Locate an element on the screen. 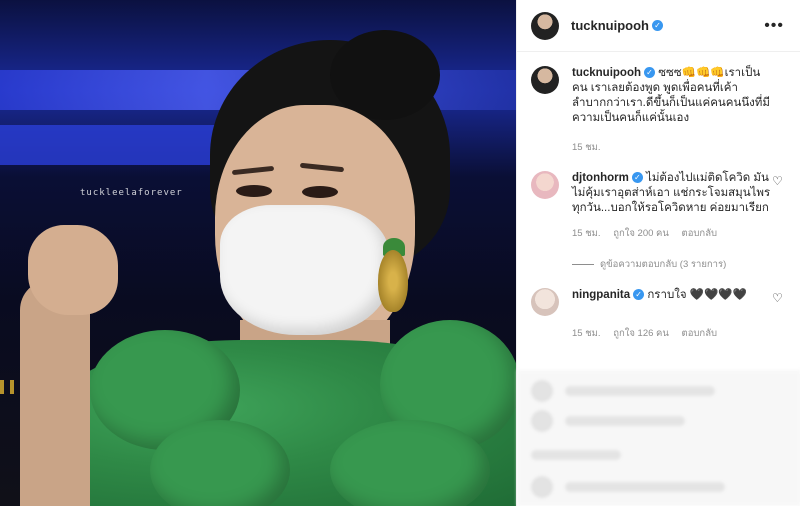 The width and height of the screenshot is (800, 506). view-replies: ดูข้อความตอบกลับ (3 รายการ) is located at coordinates (678, 264).